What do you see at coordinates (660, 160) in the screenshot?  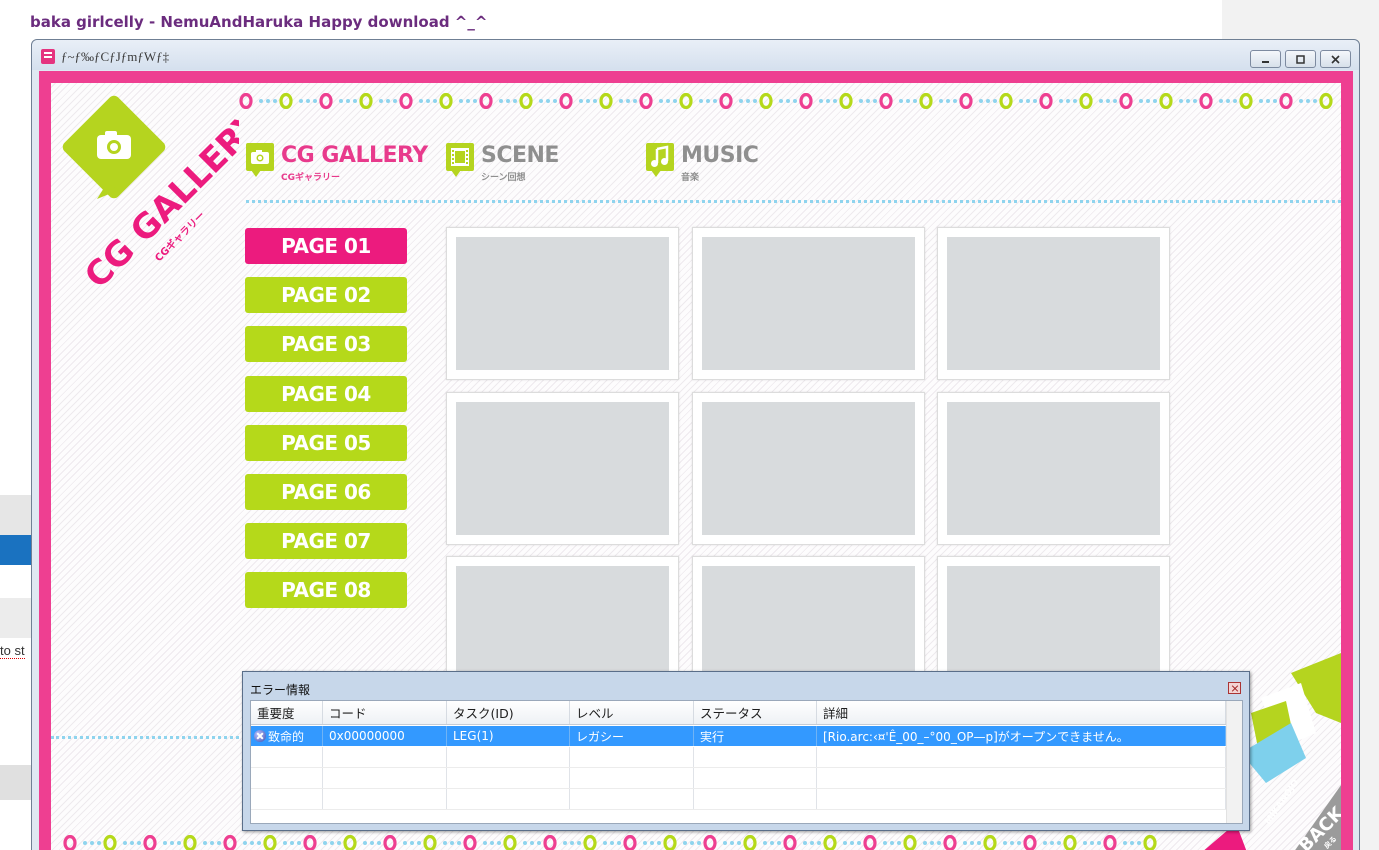 I see `music-note-icon` at bounding box center [660, 160].